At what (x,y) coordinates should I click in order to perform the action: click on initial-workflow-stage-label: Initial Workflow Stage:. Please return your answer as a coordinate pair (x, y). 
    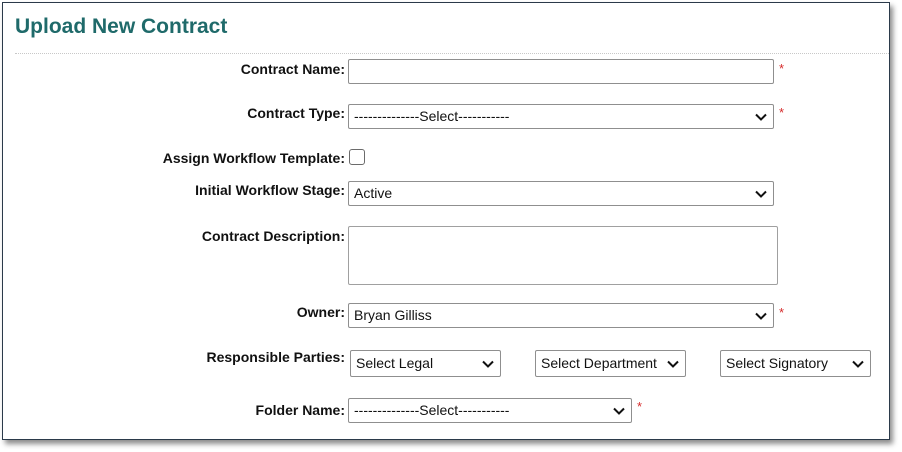
    Looking at the image, I should click on (270, 190).